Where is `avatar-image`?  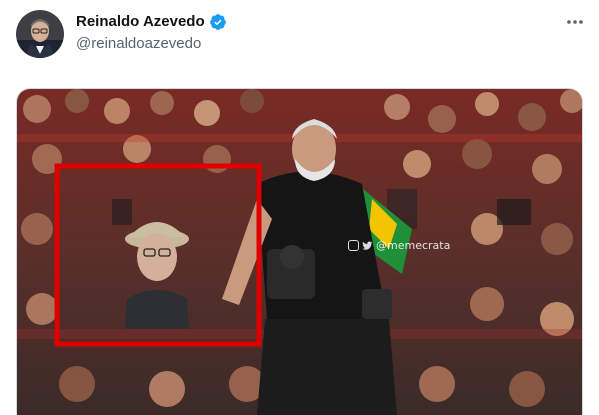
avatar-image is located at coordinates (40, 34).